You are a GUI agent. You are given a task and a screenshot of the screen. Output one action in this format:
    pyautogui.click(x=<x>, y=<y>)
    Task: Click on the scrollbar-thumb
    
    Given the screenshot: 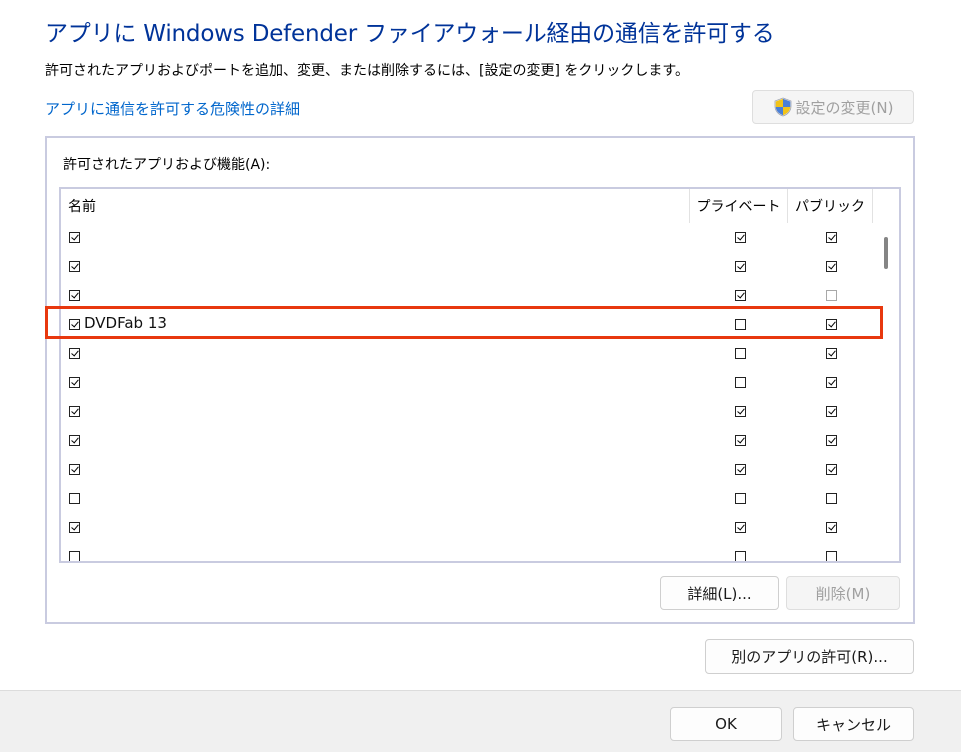 What is the action you would take?
    pyautogui.click(x=886, y=253)
    